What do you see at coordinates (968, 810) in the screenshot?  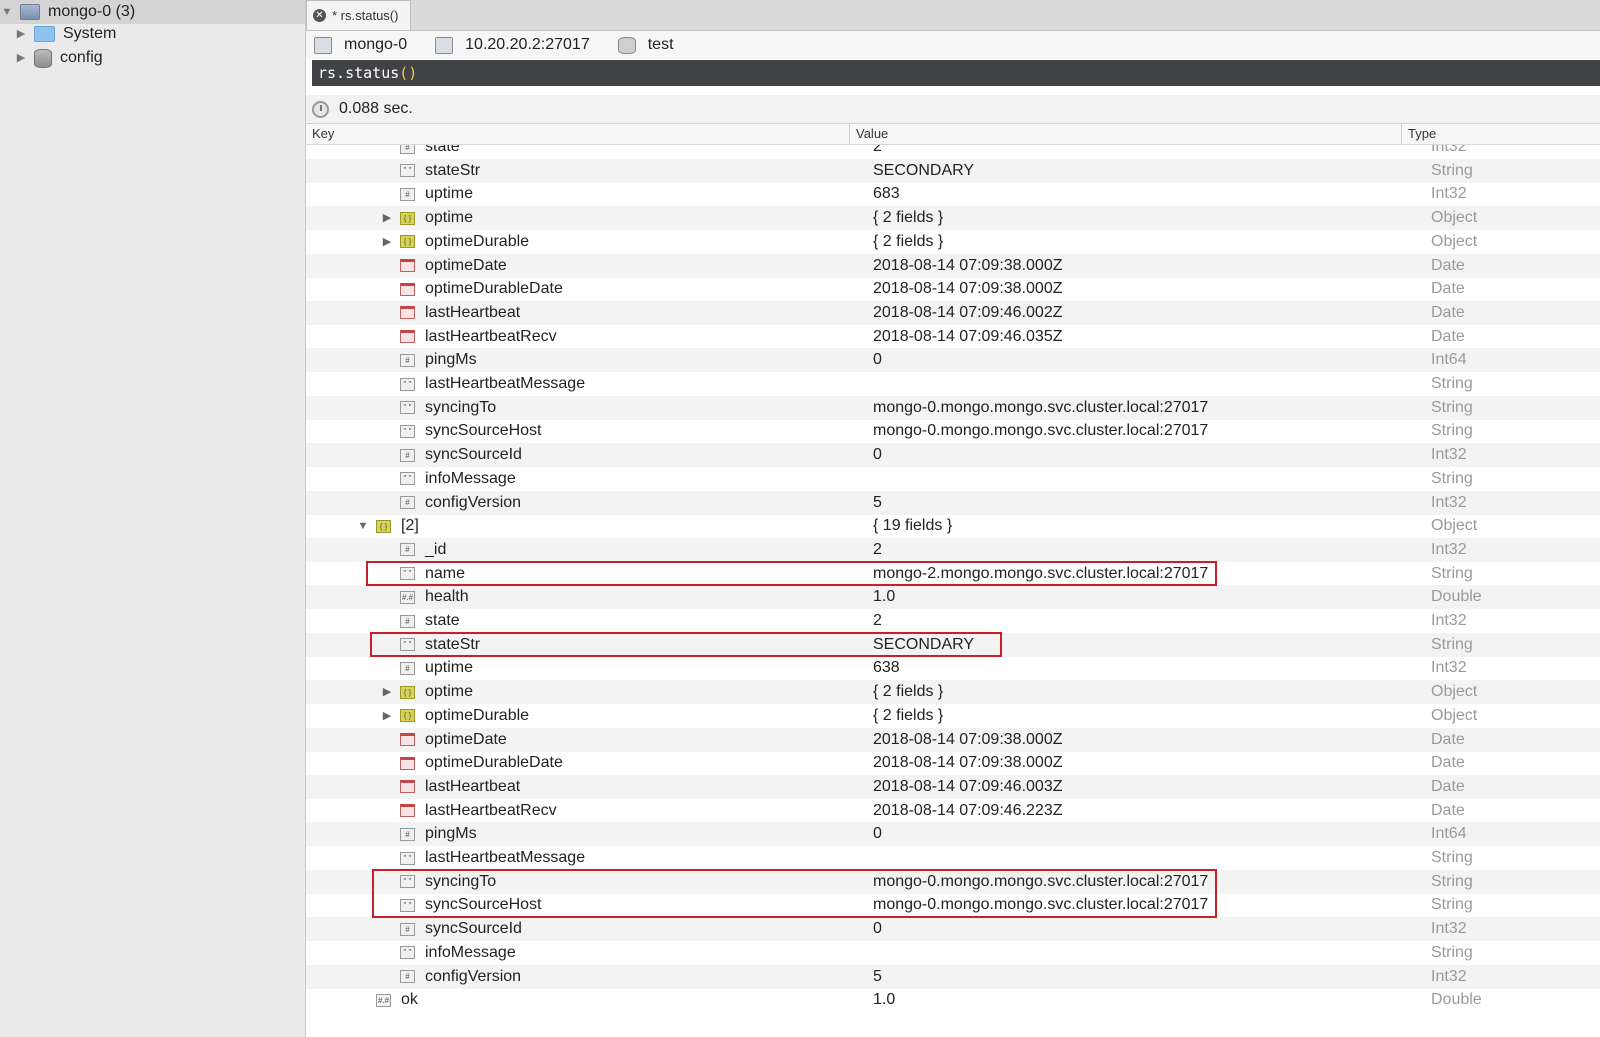 I see `row-value: 2018-08-14 07:09:46.223Z` at bounding box center [968, 810].